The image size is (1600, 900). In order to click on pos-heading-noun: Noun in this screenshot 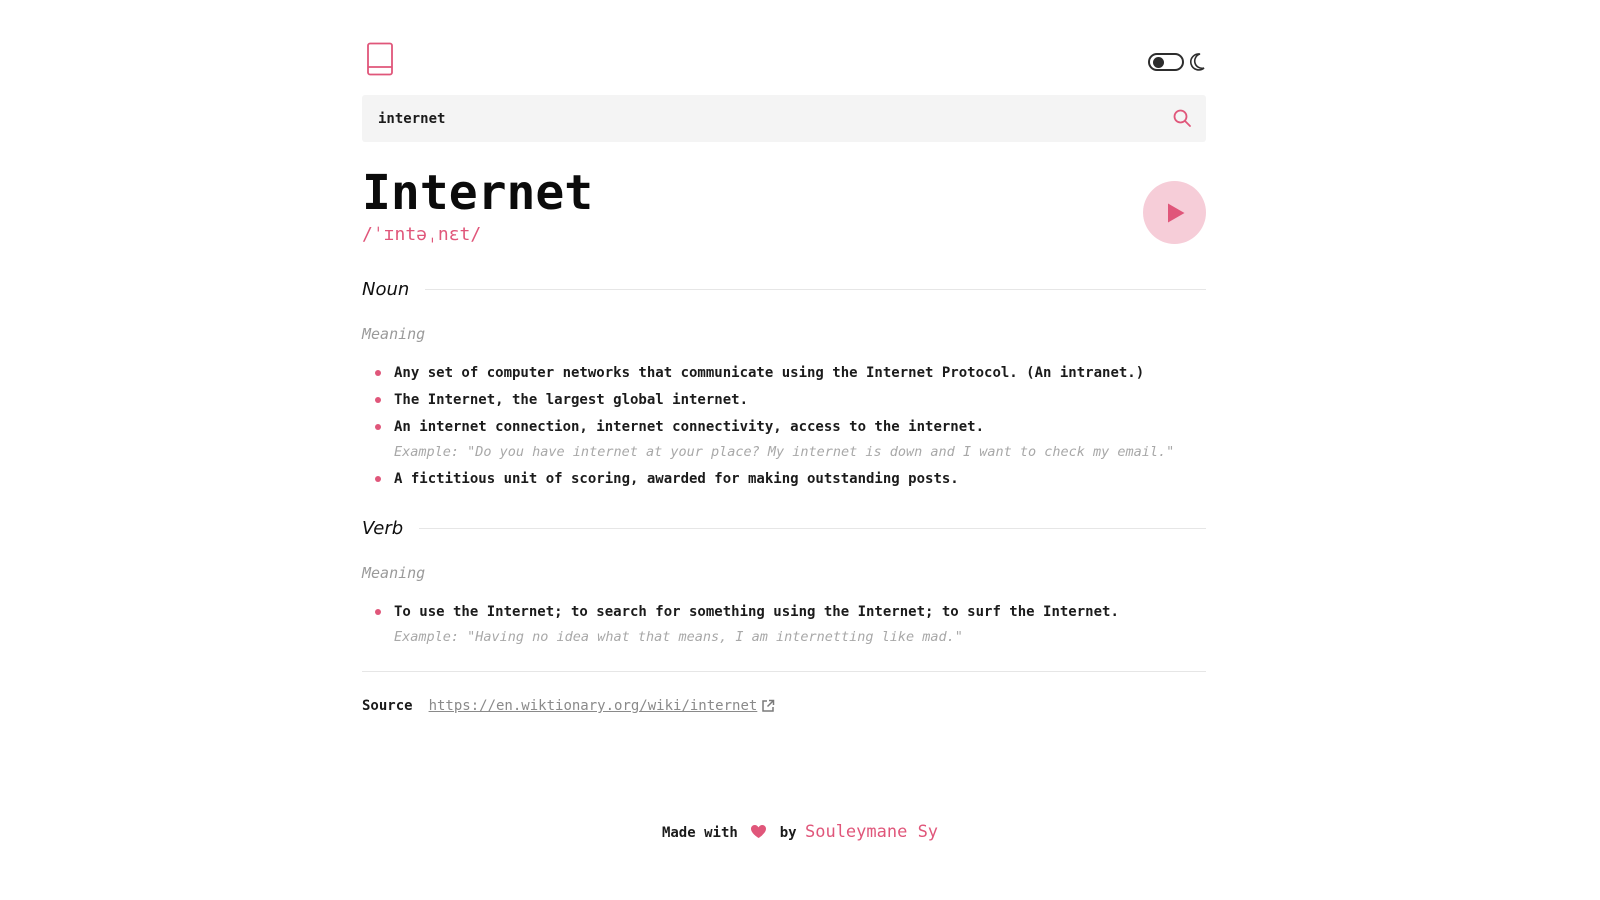, I will do `click(784, 289)`.